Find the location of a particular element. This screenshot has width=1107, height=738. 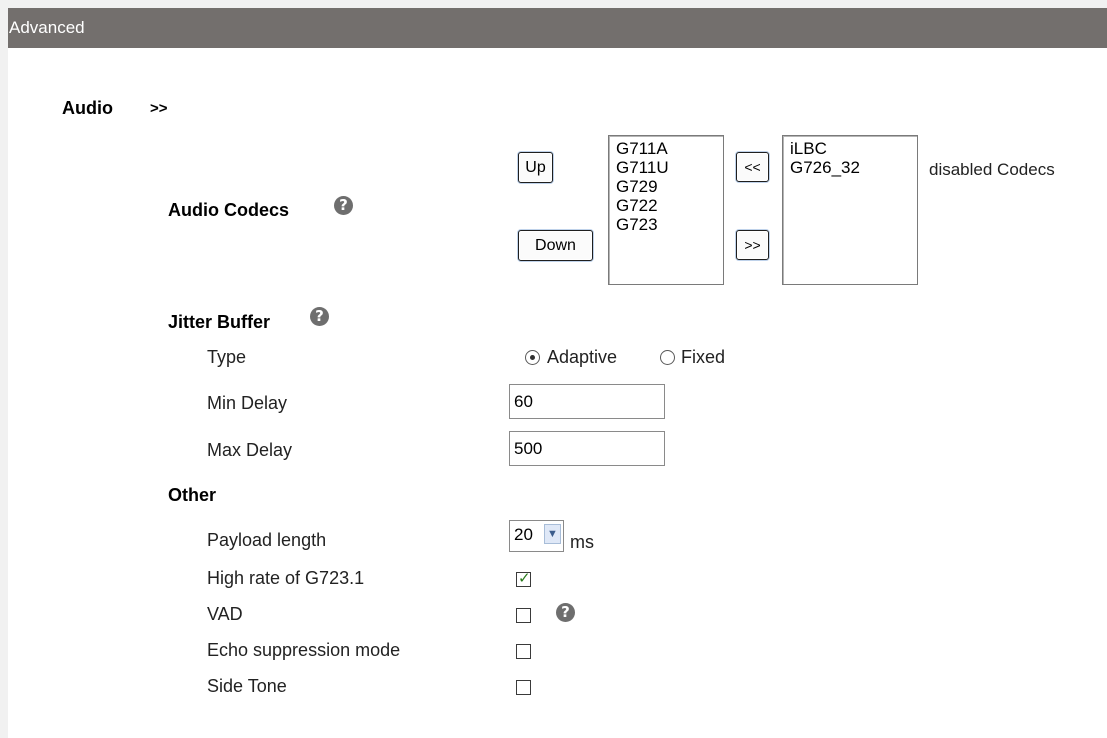

payload-length-value: 20 is located at coordinates (523, 534).